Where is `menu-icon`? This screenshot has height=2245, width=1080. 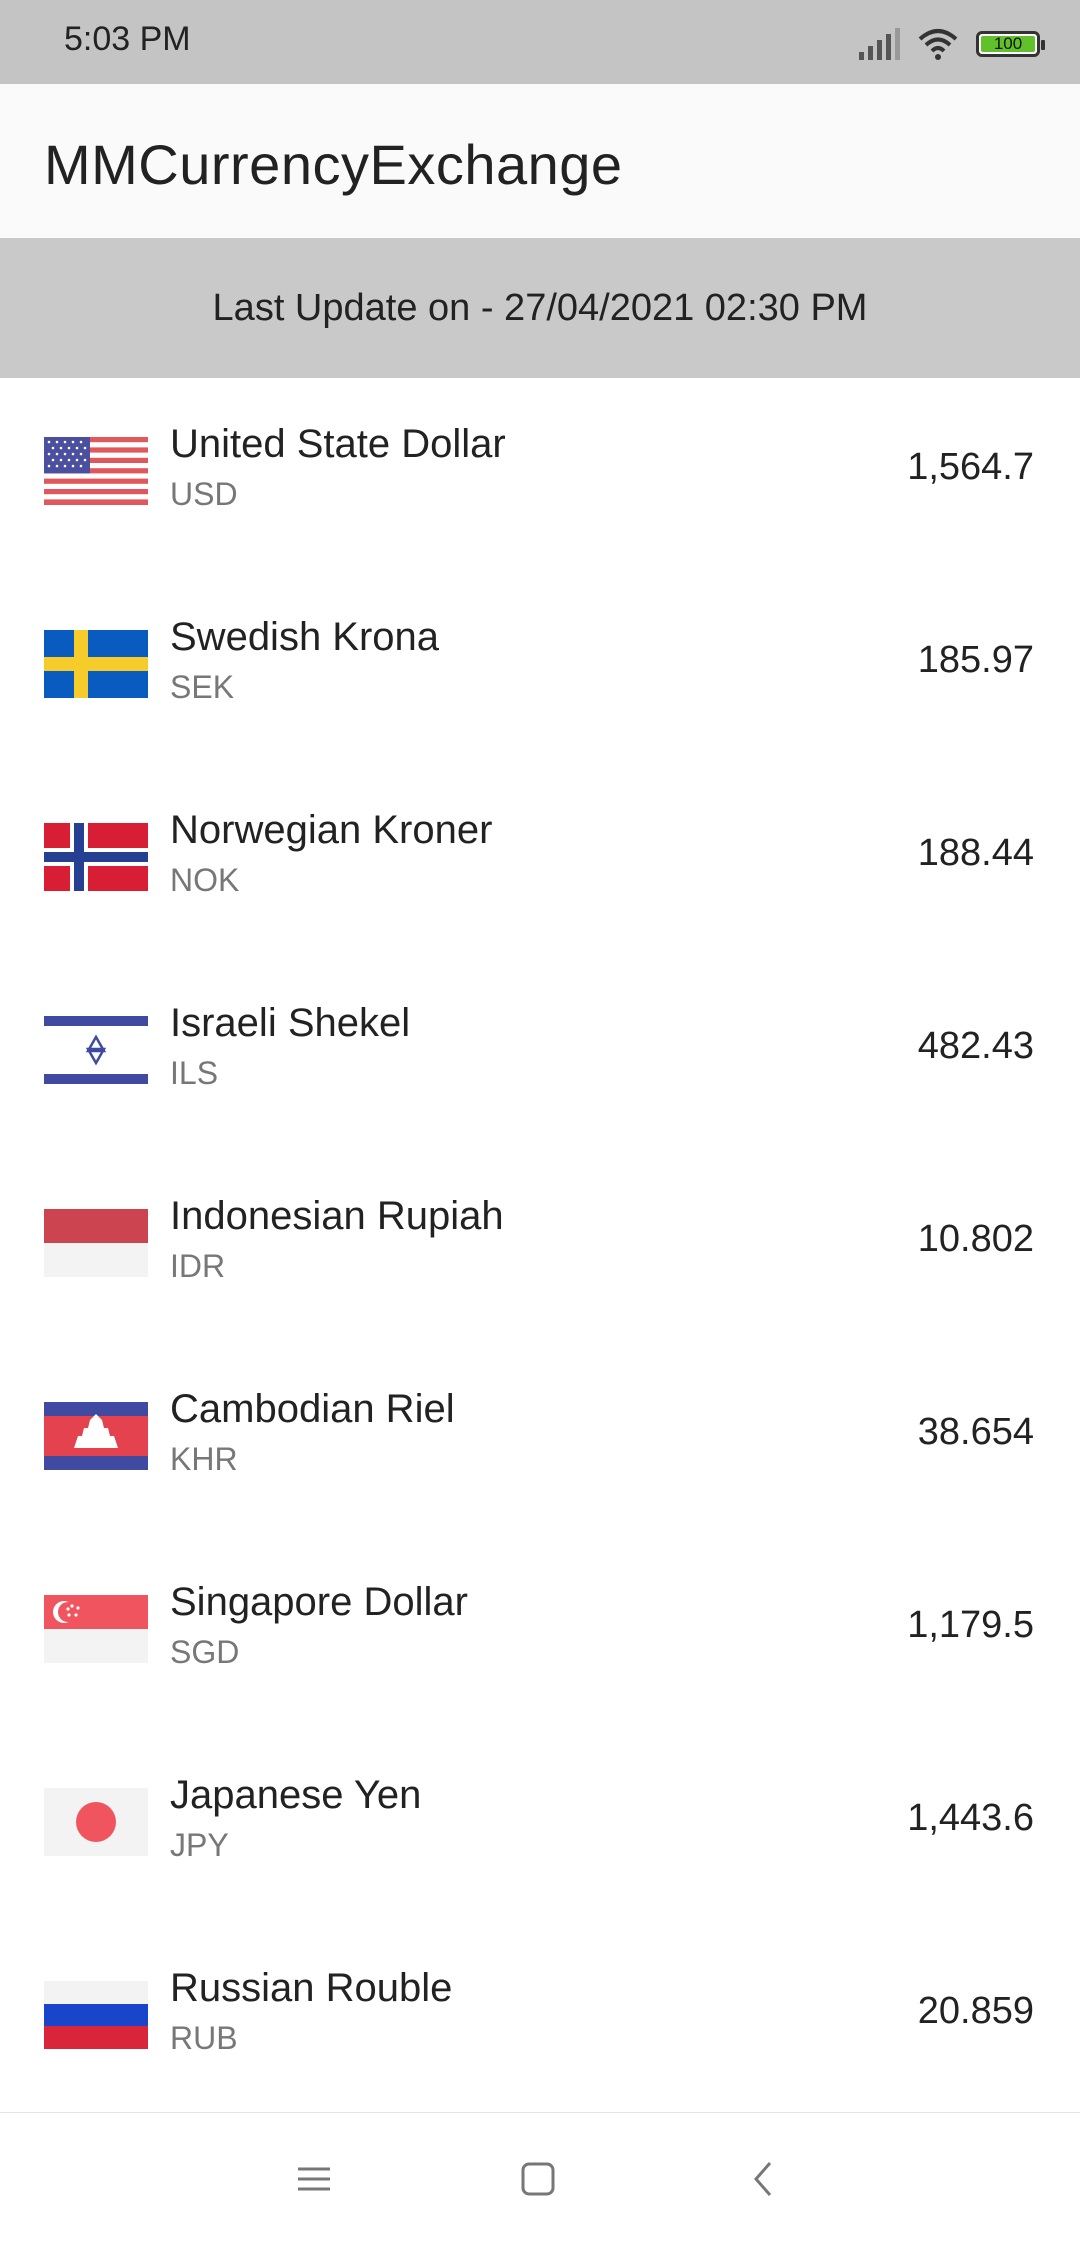
menu-icon is located at coordinates (314, 2179).